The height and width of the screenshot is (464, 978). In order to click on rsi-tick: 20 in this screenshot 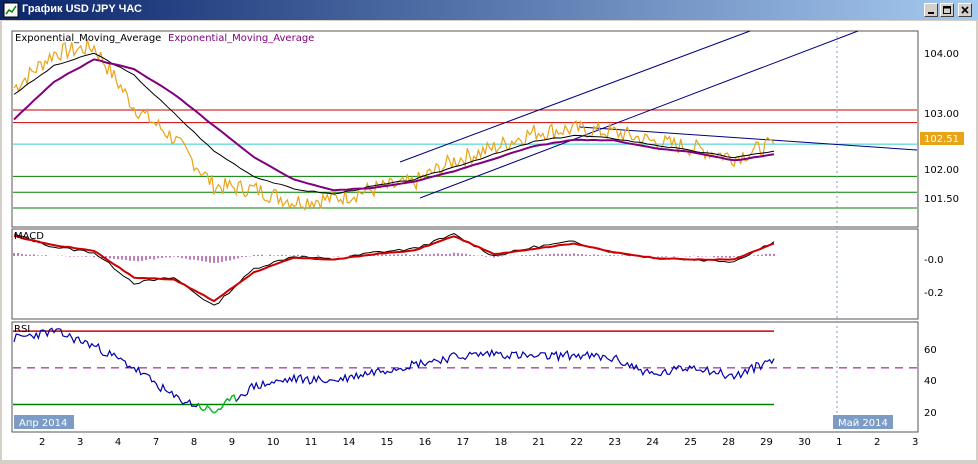, I will do `click(930, 413)`.